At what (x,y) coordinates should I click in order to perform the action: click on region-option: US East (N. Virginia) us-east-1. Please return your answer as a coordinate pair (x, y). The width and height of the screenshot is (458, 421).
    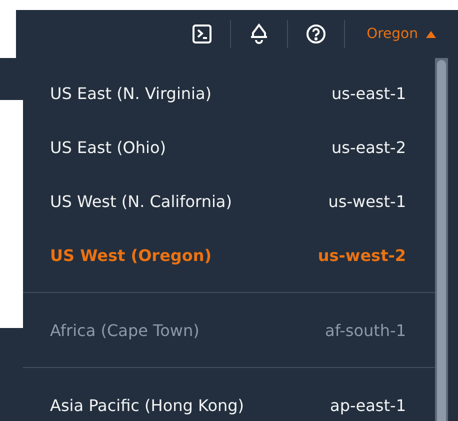
    Looking at the image, I should click on (229, 93).